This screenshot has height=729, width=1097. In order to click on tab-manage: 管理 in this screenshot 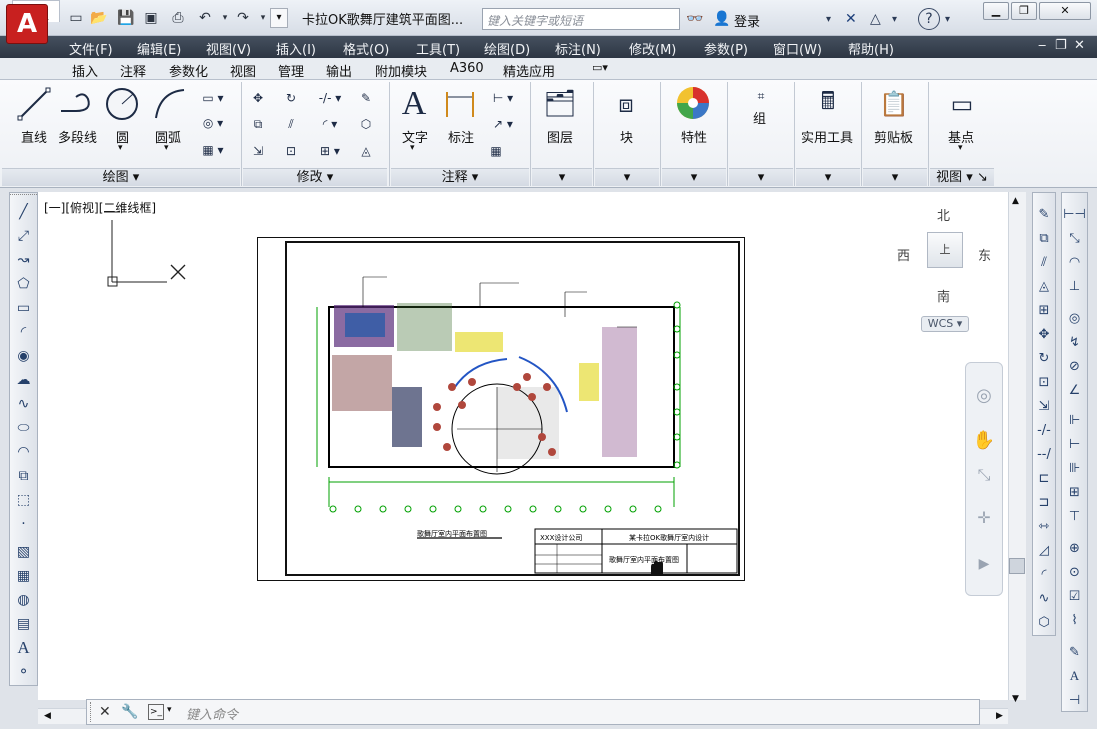, I will do `click(291, 70)`.